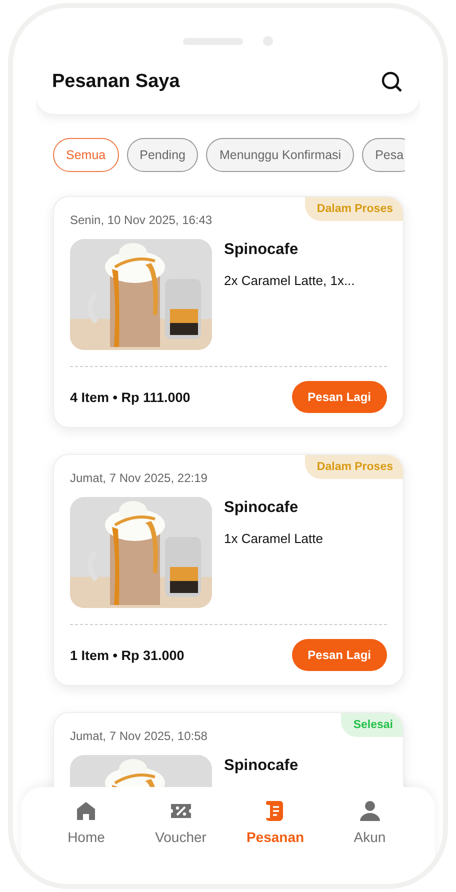 Image resolution: width=456 pixels, height=892 pixels. I want to click on order-date: Jumat, 7 Nov 2025, 10:58, so click(139, 736).